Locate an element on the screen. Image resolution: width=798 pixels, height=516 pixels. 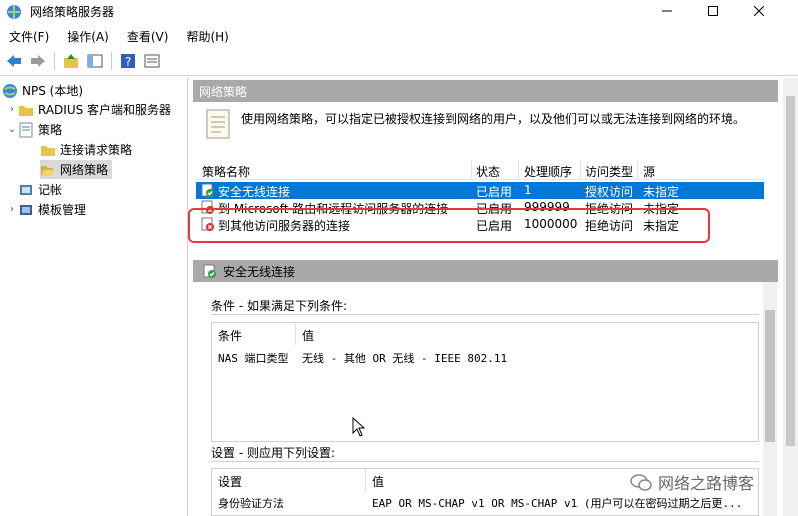
close-button is located at coordinates (759, 11).